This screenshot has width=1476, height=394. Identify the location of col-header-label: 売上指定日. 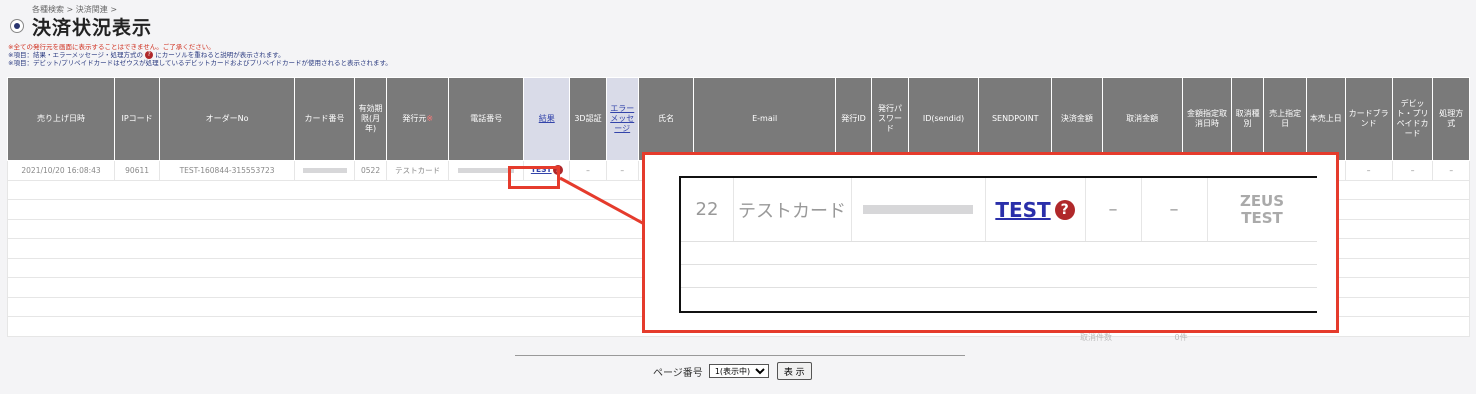
(1285, 118).